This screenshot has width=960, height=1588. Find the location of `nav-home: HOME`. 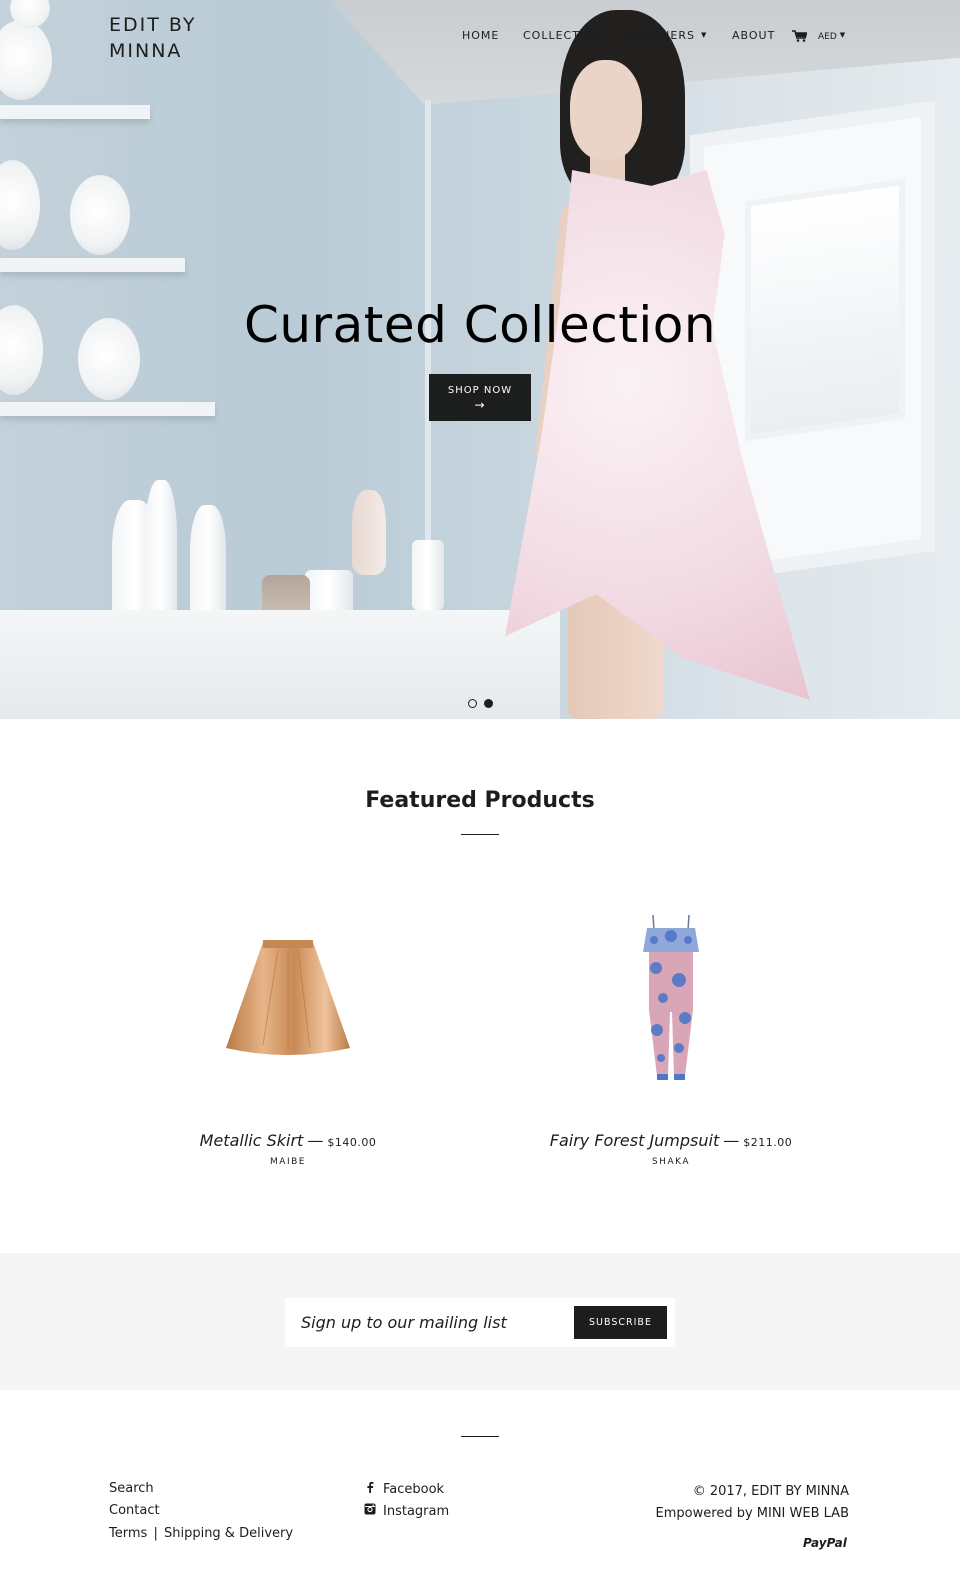

nav-home: HOME is located at coordinates (480, 35).